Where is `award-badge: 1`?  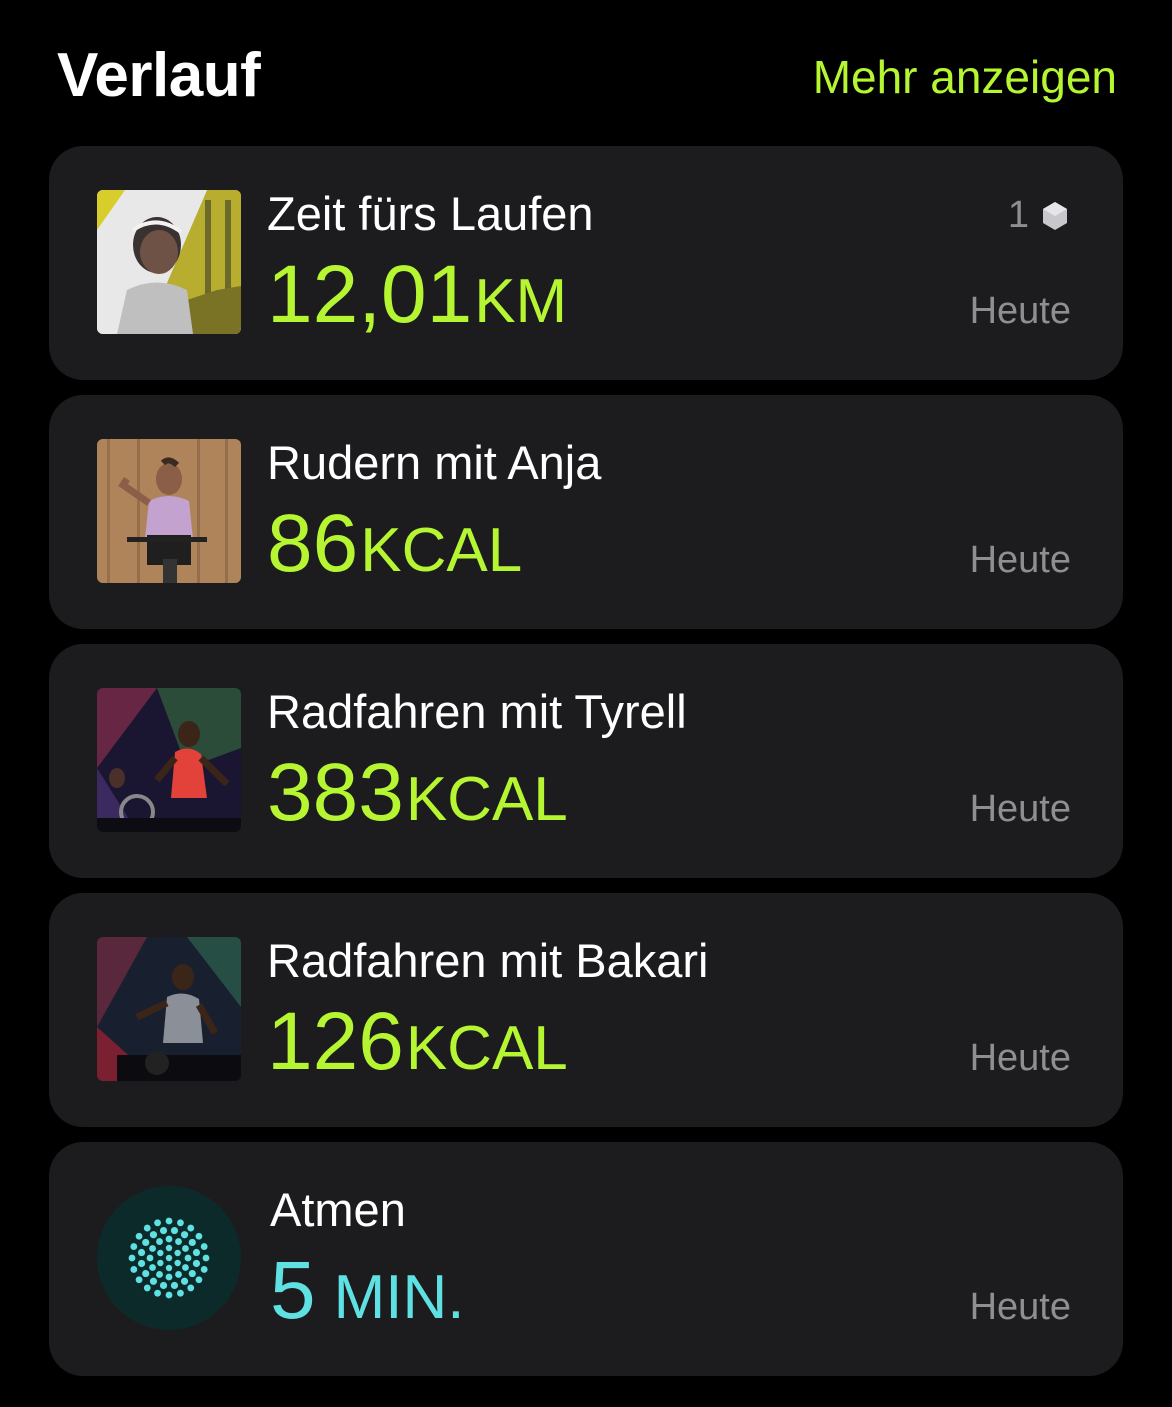
award-badge: 1 is located at coordinates (1039, 215).